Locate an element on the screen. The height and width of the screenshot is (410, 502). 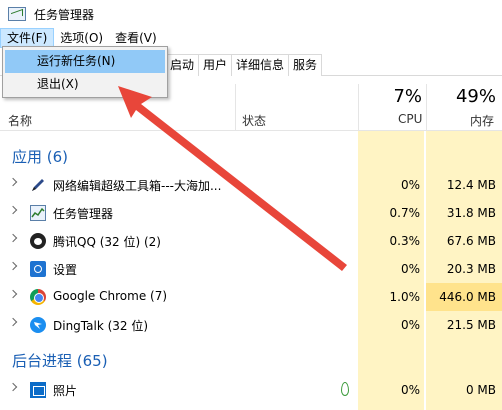
table-row: Google Chrome (7) 1.0% 446.0 MB is located at coordinates (251, 297).